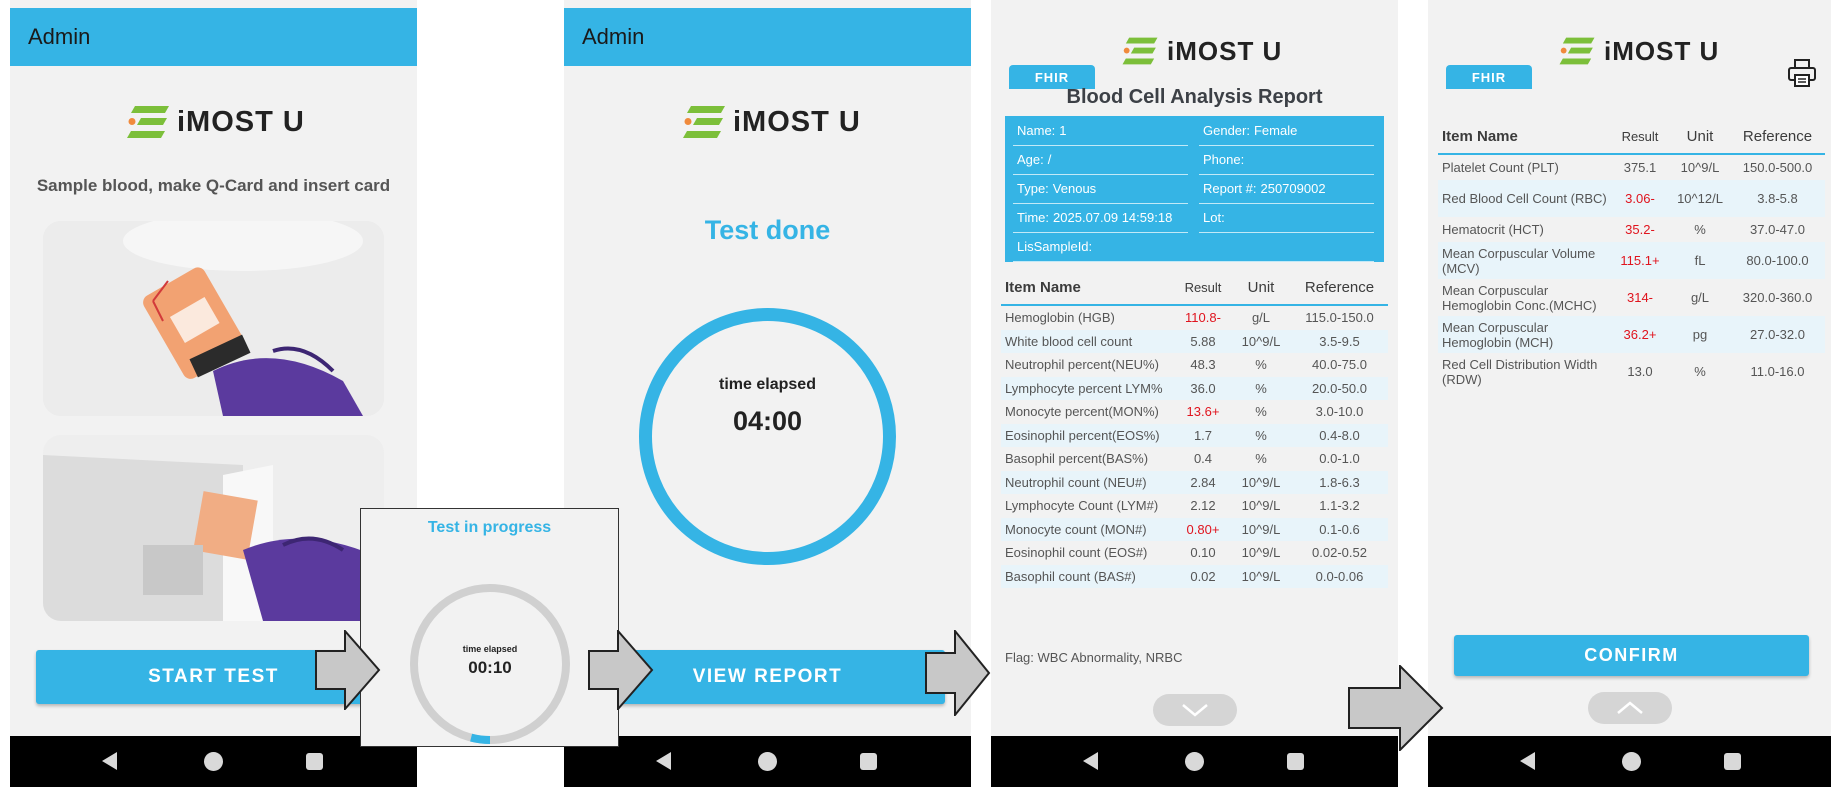 The height and width of the screenshot is (787, 1831). I want to click on logo-mark-icon, so click(1577, 51).